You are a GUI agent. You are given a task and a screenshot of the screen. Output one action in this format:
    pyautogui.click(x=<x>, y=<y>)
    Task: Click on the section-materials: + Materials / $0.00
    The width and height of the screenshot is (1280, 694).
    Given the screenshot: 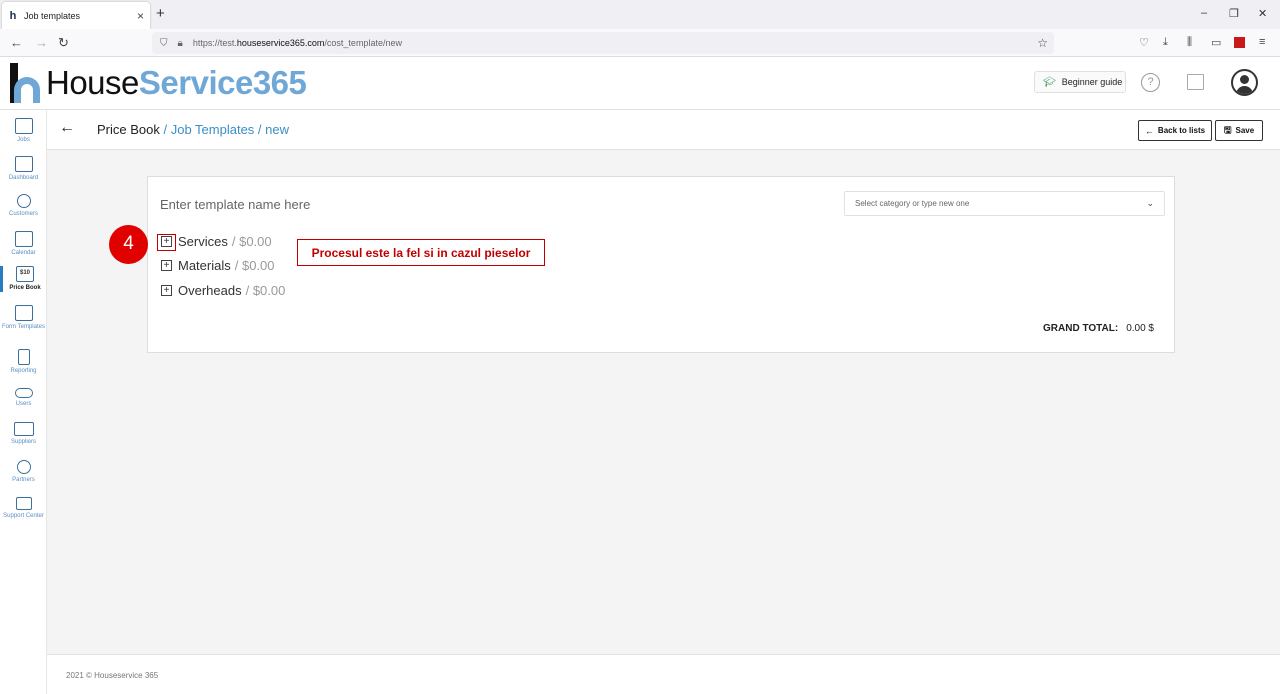 What is the action you would take?
    pyautogui.click(x=218, y=265)
    